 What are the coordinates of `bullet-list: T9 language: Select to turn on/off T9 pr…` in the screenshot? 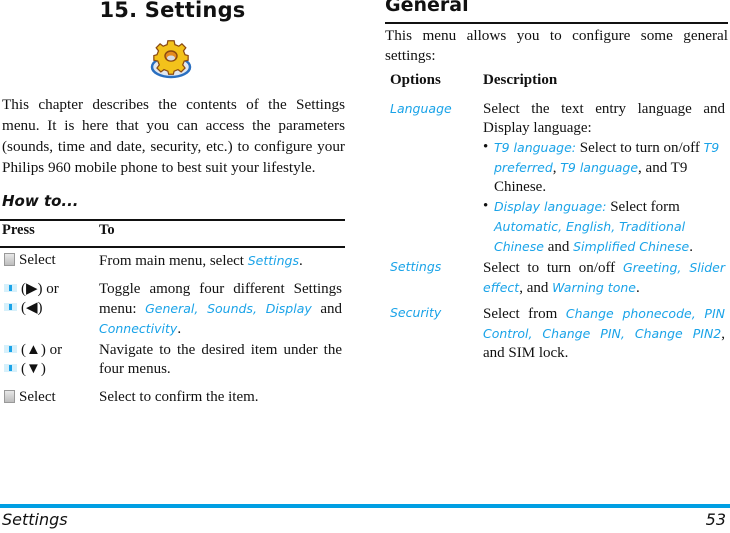 It's located at (604, 197).